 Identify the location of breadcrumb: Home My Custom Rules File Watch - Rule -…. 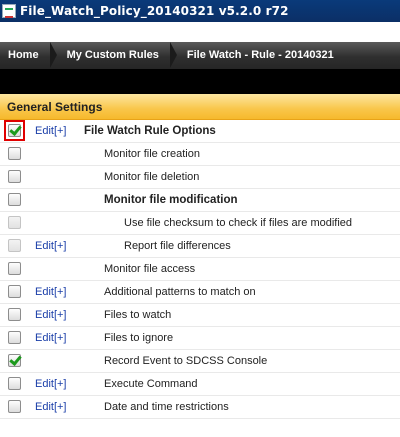
(200, 55).